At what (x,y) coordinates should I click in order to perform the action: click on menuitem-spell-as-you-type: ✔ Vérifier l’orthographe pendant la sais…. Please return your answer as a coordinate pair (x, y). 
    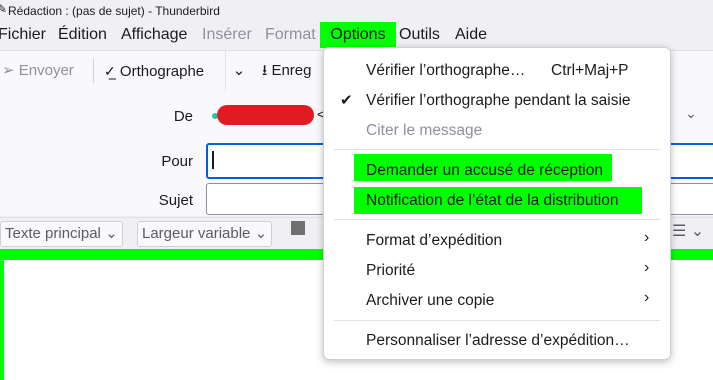
    Looking at the image, I should click on (497, 101).